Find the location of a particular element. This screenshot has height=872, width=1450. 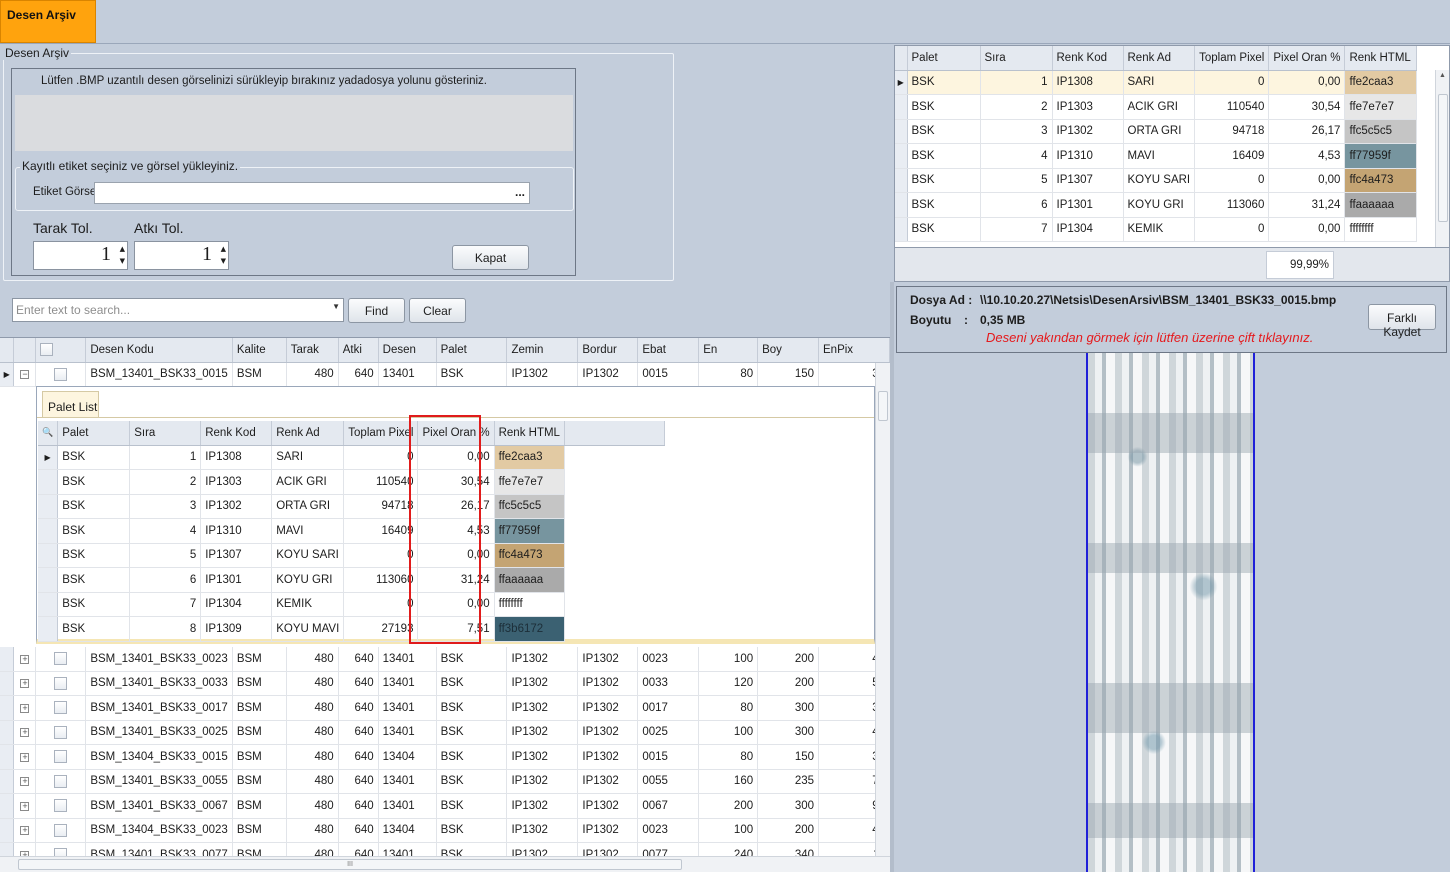

cell-boy: 300 is located at coordinates (788, 806).